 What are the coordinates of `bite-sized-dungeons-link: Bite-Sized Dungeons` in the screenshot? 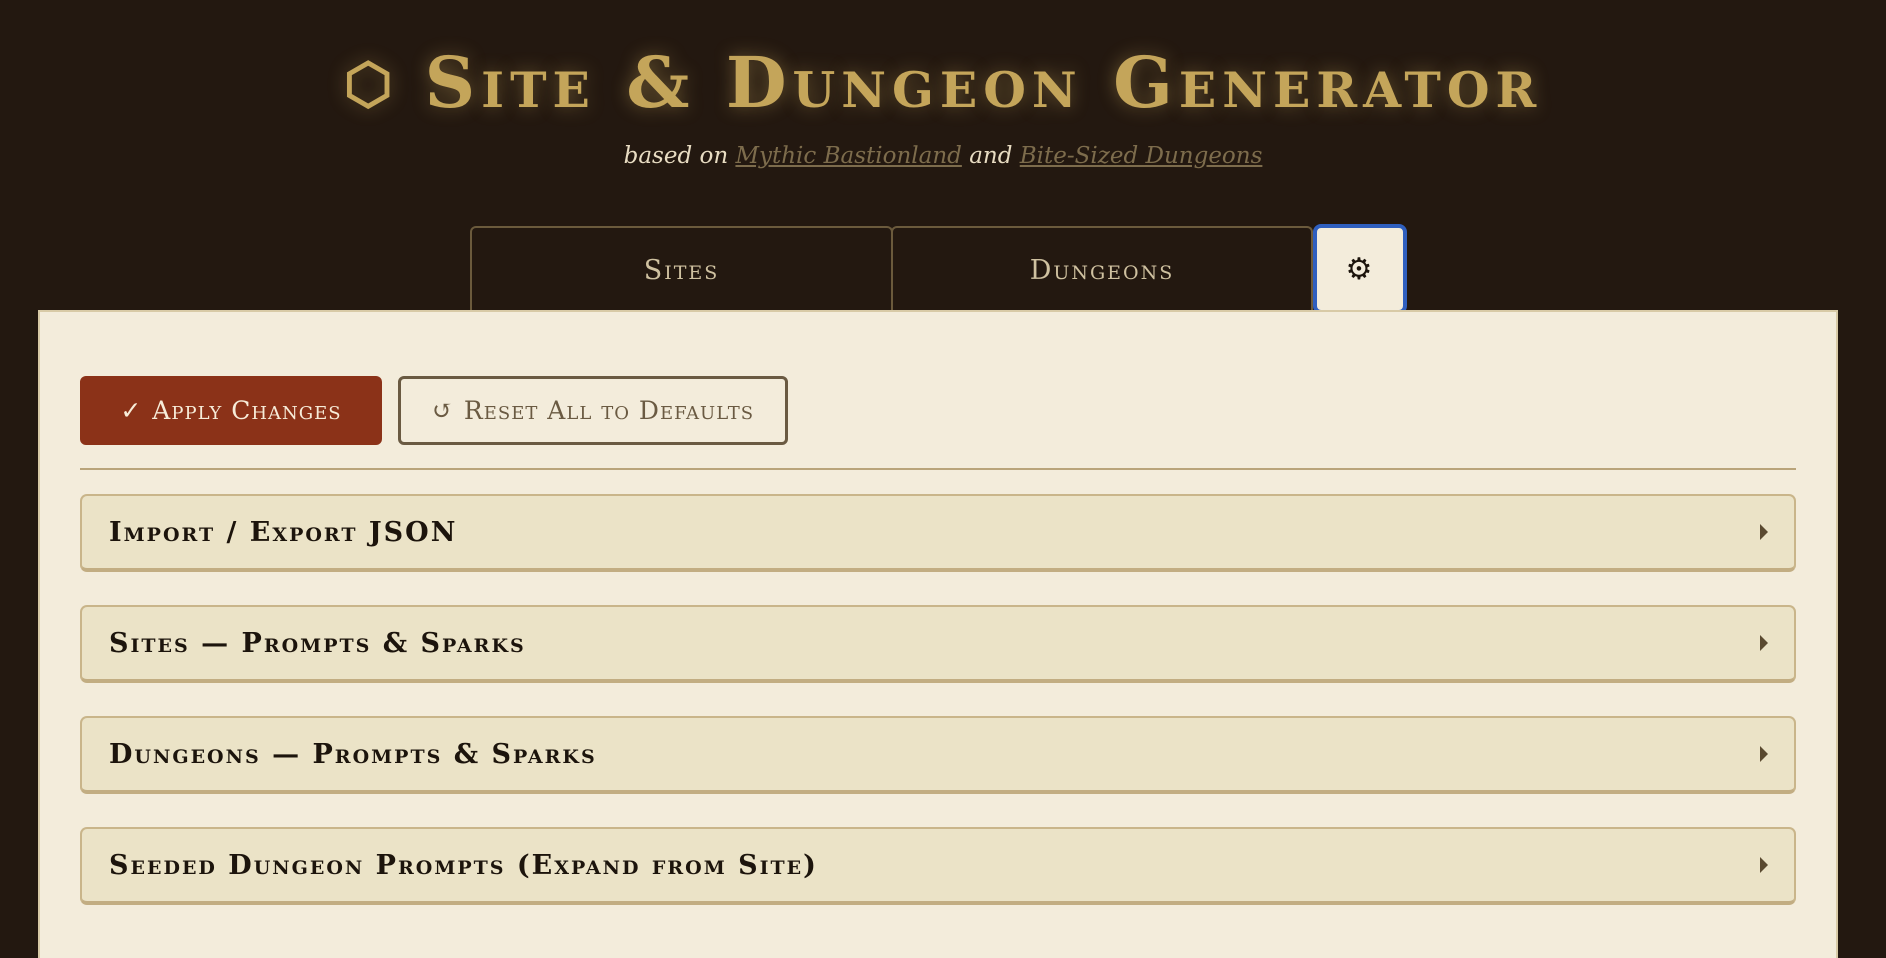 It's located at (1141, 156).